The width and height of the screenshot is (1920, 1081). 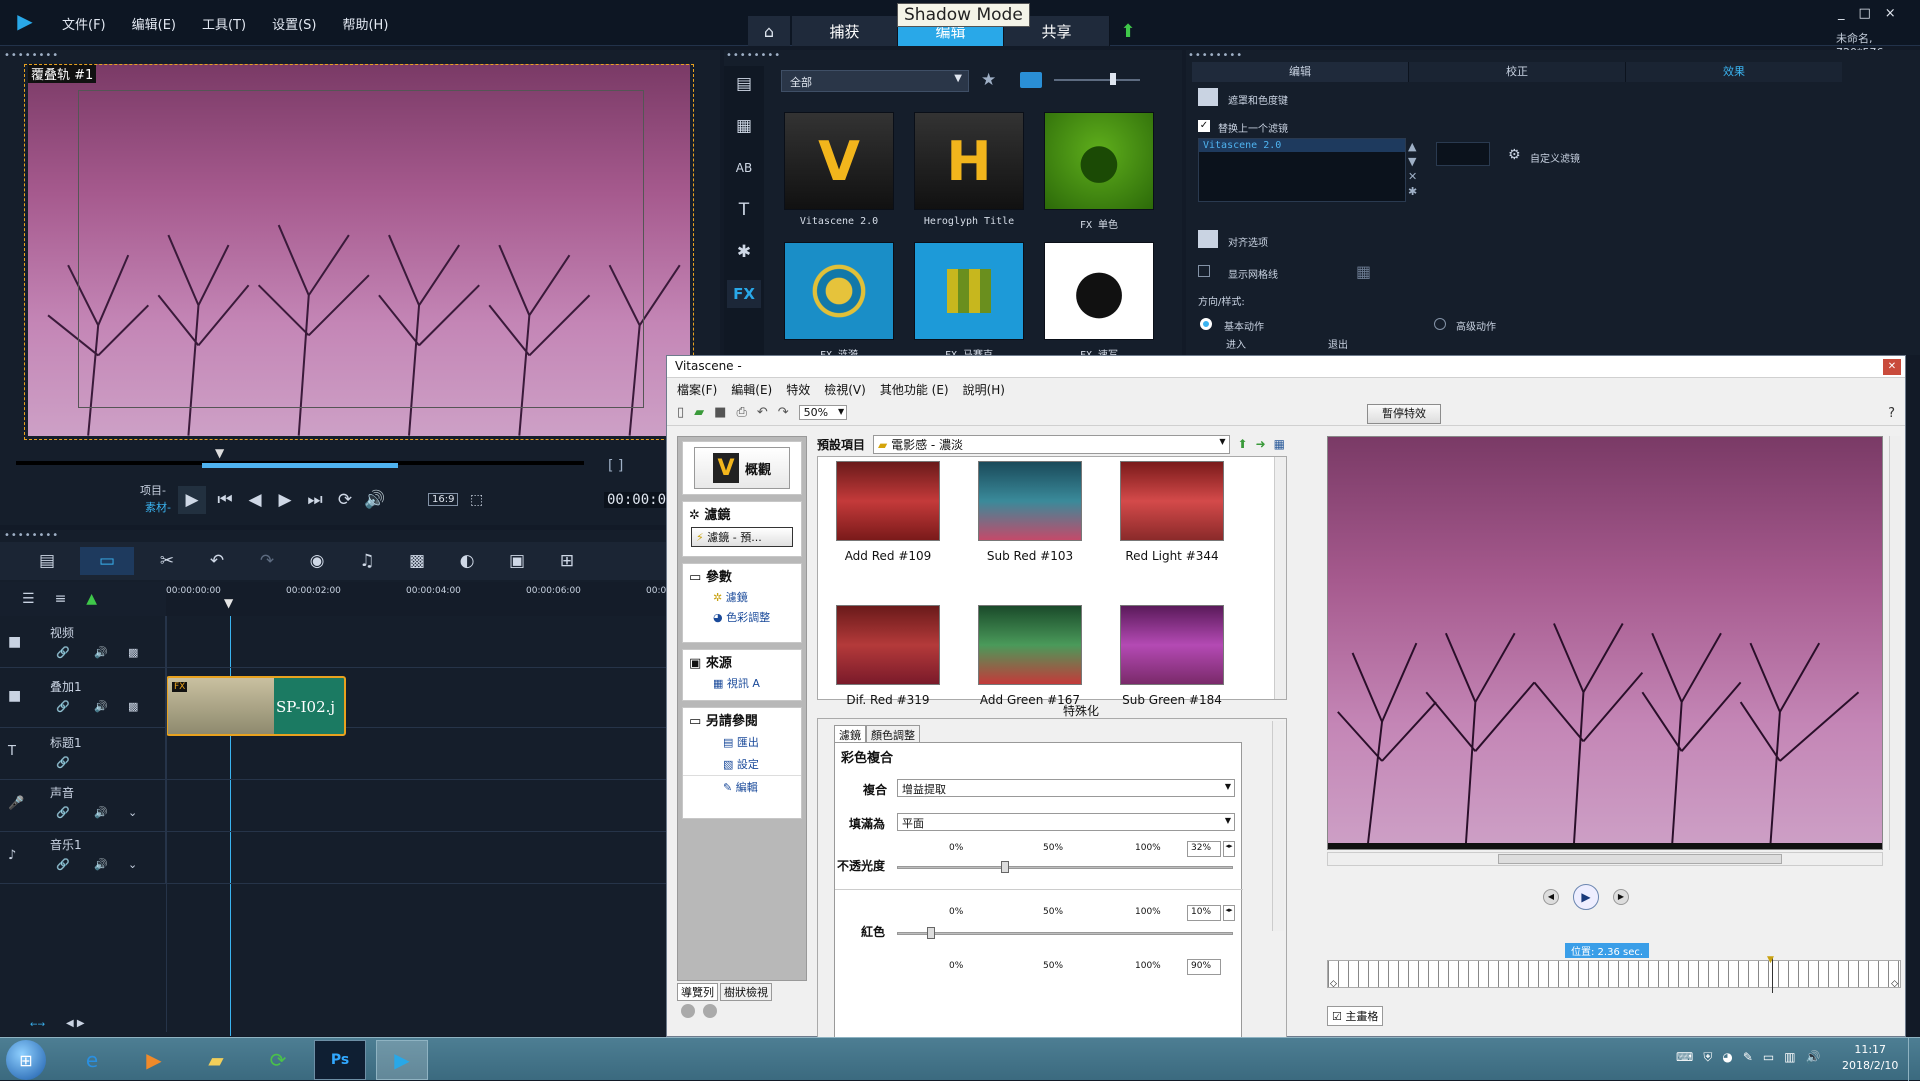 What do you see at coordinates (969, 302) in the screenshot?
I see `fx-item-mosaic: FX 马赛克` at bounding box center [969, 302].